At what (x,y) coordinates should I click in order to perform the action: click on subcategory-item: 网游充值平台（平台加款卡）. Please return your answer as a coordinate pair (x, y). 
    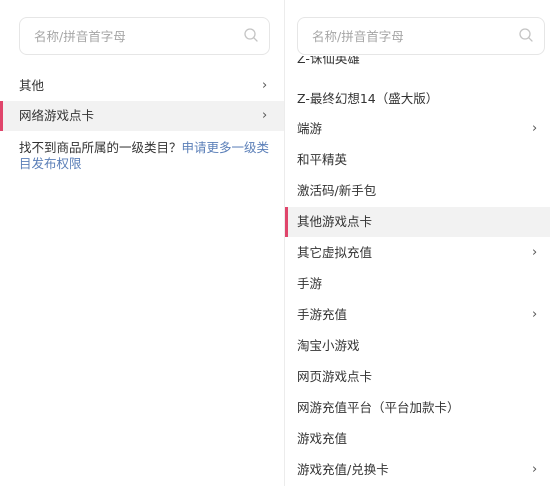
    Looking at the image, I should click on (417, 408).